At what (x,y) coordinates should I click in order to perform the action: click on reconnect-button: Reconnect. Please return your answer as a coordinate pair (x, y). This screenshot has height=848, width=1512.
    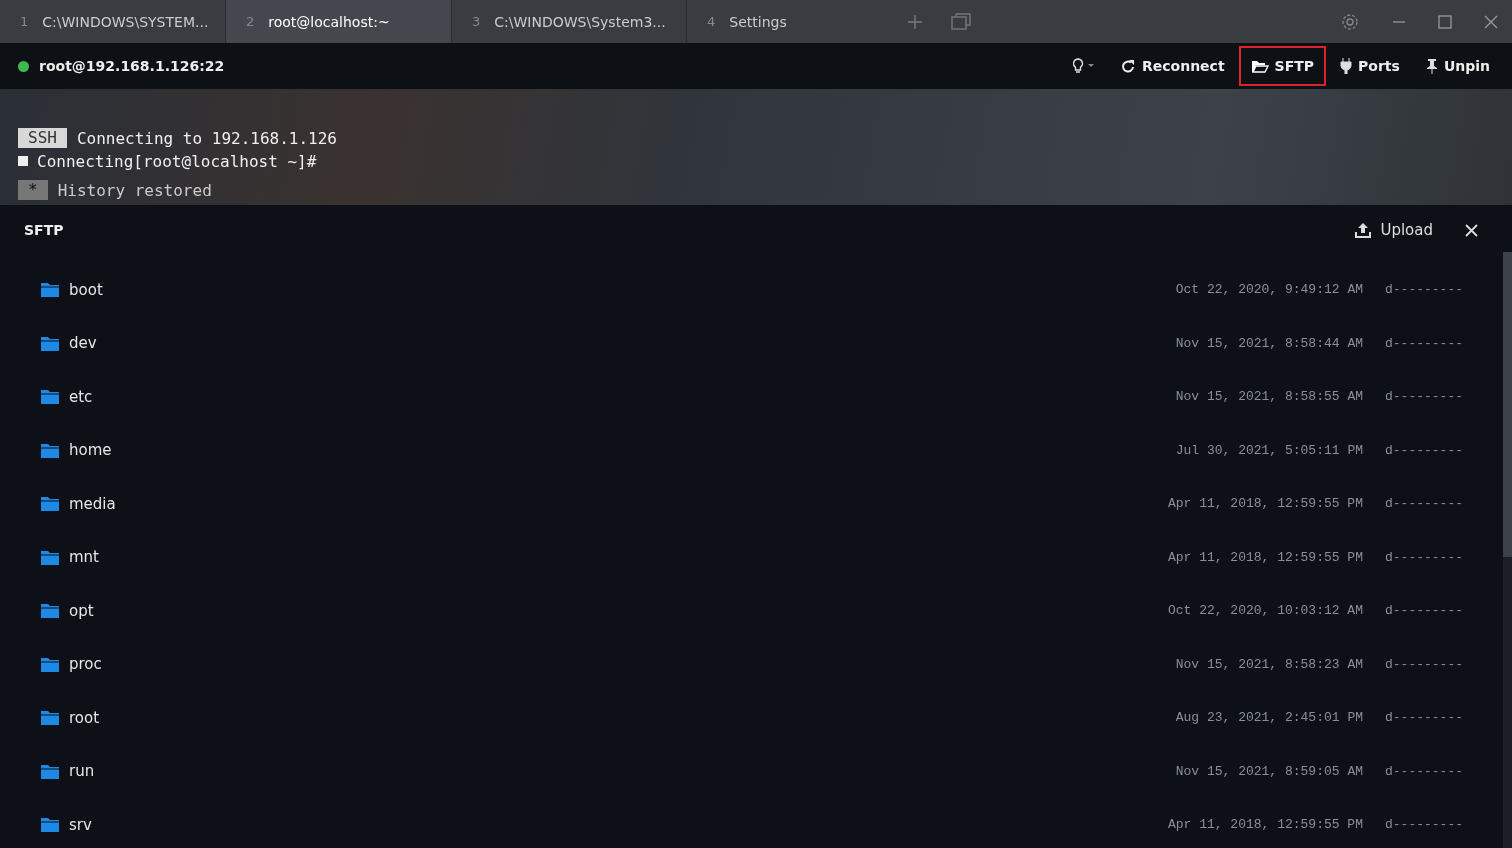
    Looking at the image, I should click on (1172, 66).